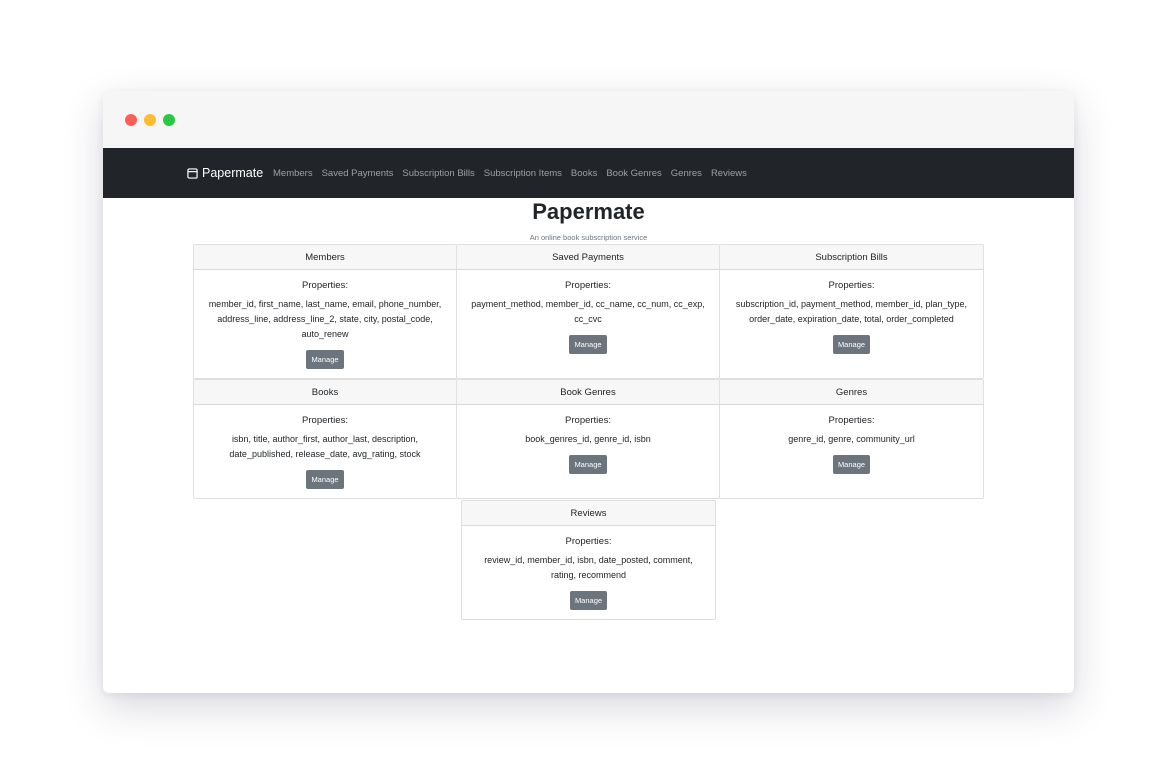 The width and height of the screenshot is (1175, 783). Describe the element at coordinates (588, 119) in the screenshot. I see `window-titlebar` at that location.